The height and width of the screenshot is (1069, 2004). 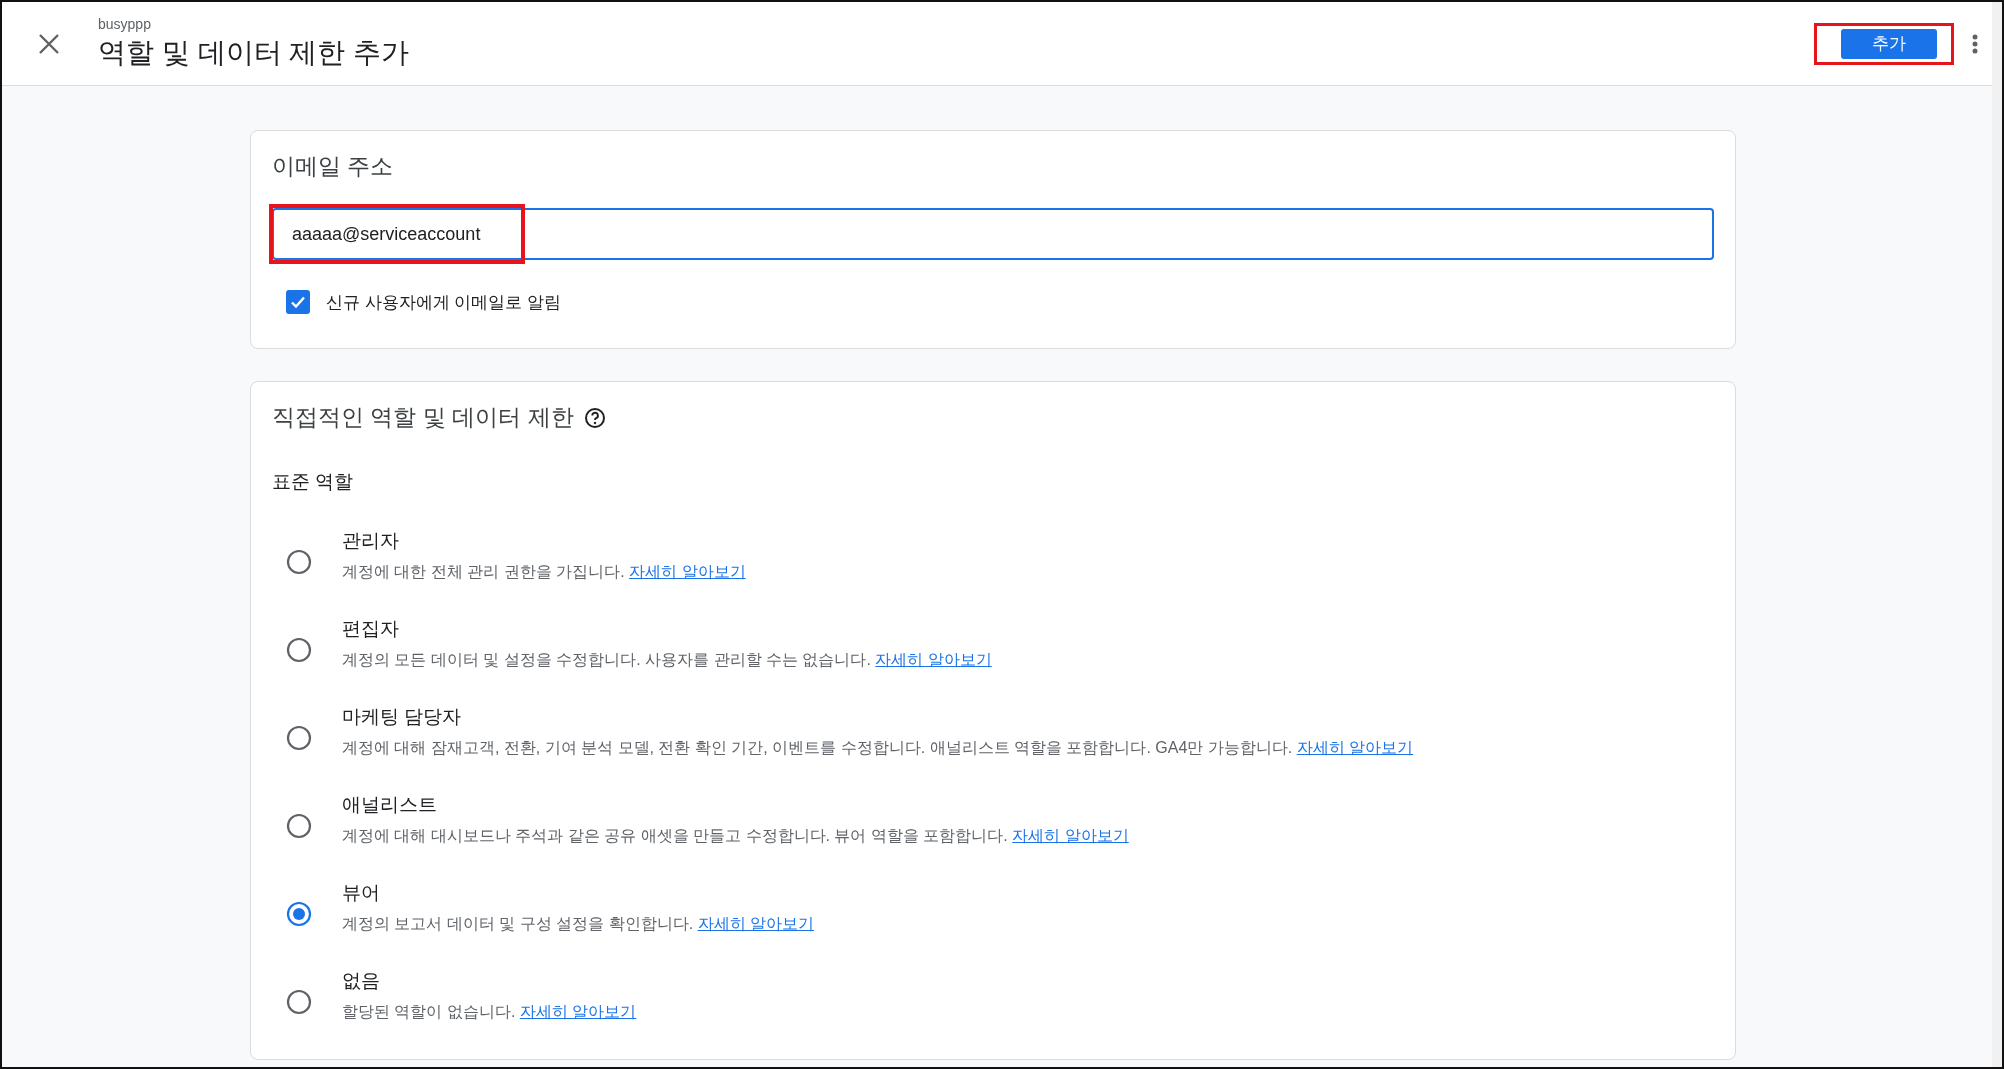 What do you see at coordinates (444, 302) in the screenshot?
I see `checkbox-label: 신규 사용자에게 이메일로 알림` at bounding box center [444, 302].